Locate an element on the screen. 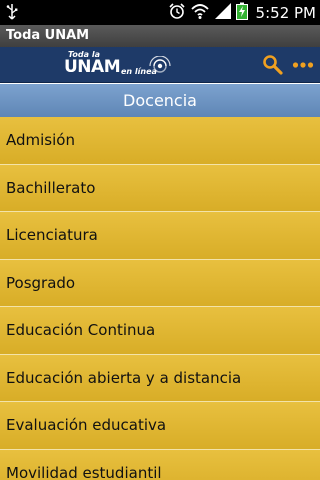  more-icon is located at coordinates (303, 65).